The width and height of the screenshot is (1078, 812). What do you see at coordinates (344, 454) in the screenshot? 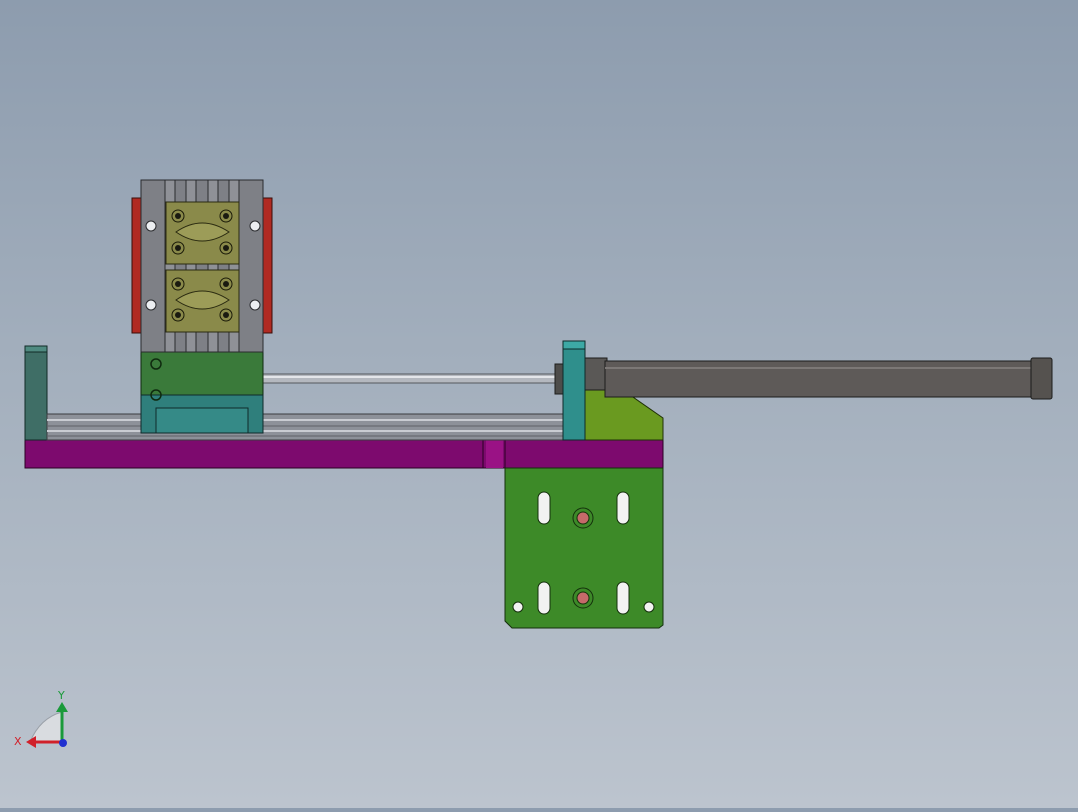
I see `base-plate` at bounding box center [344, 454].